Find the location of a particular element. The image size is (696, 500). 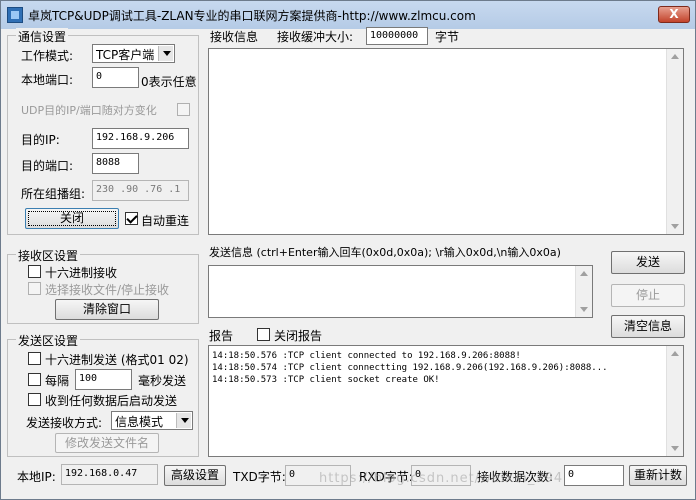

hex-send-label: 十六进制发送 (格式01 02) is located at coordinates (117, 360).